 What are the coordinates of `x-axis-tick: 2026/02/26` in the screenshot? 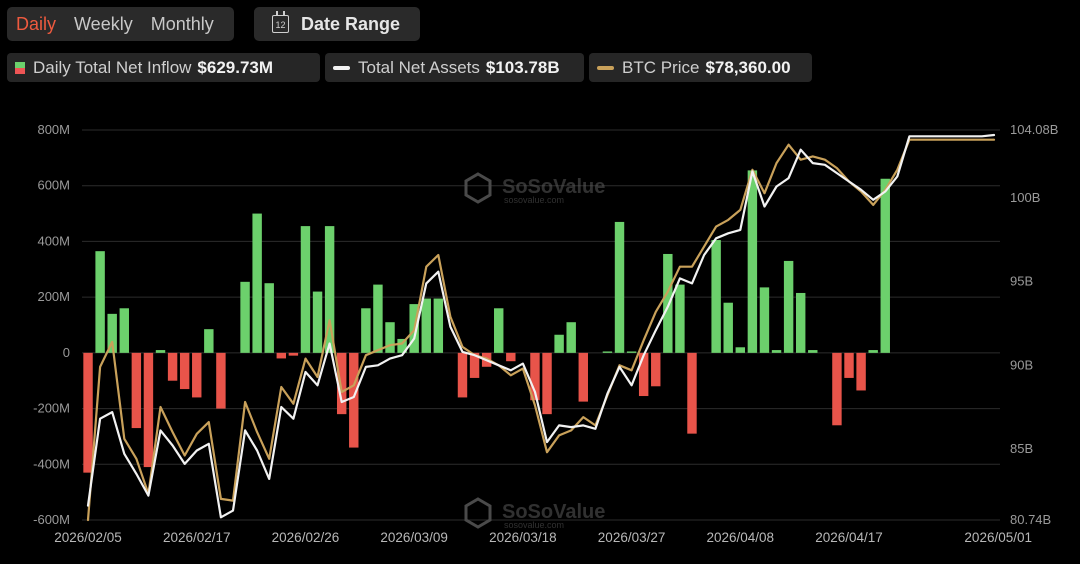 It's located at (306, 537).